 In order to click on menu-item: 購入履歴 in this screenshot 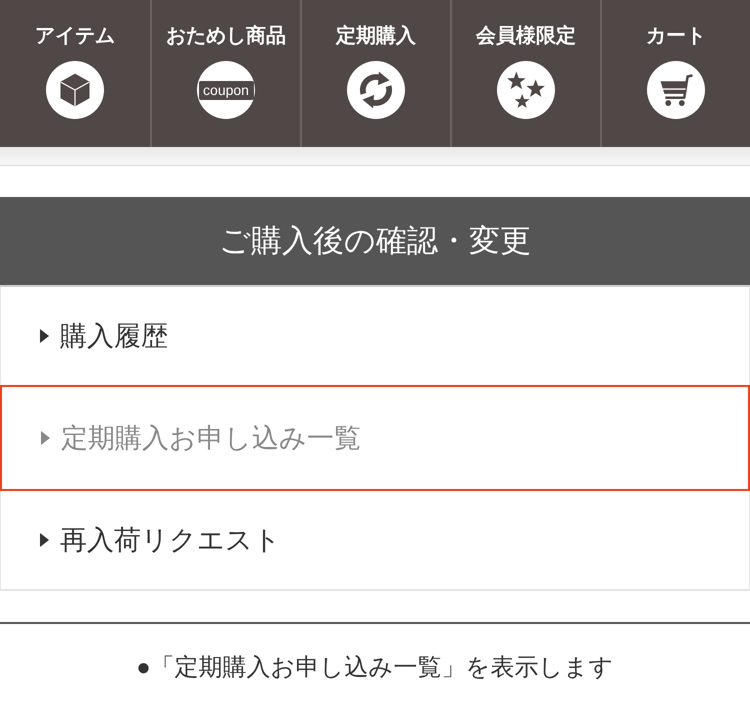, I will do `click(375, 336)`.